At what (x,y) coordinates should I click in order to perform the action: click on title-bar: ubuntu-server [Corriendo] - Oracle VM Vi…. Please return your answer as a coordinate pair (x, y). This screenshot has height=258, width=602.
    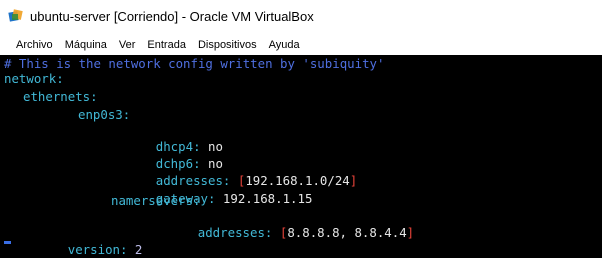
    Looking at the image, I should click on (301, 16).